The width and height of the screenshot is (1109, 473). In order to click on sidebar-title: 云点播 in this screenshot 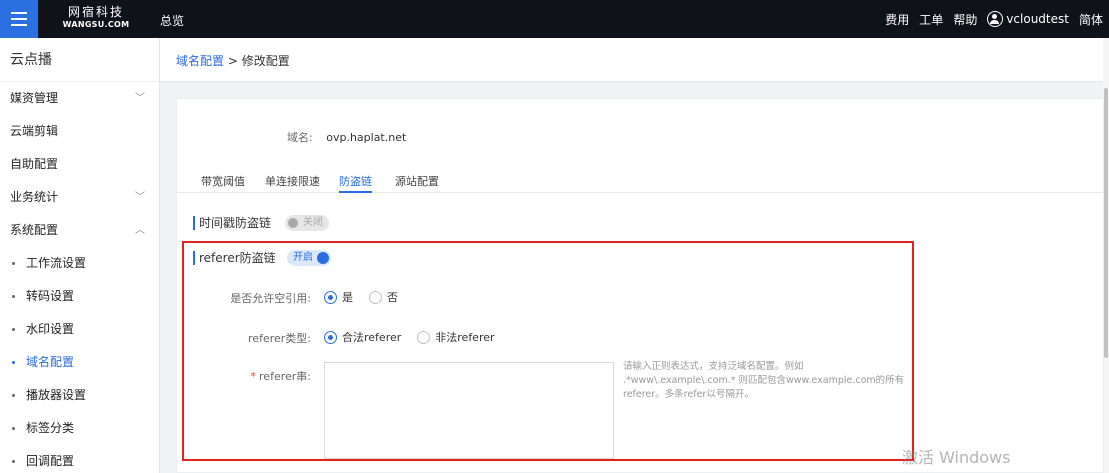, I will do `click(79, 60)`.